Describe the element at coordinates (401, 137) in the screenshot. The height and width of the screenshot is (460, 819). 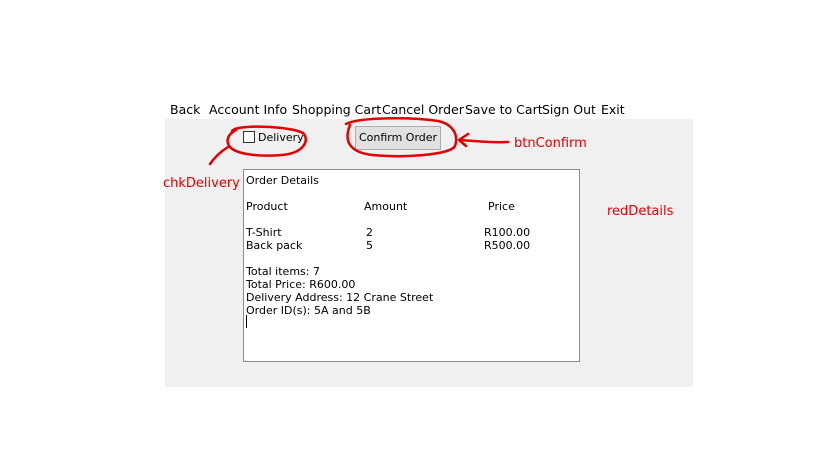
I see `confirm-circle-mark` at that location.